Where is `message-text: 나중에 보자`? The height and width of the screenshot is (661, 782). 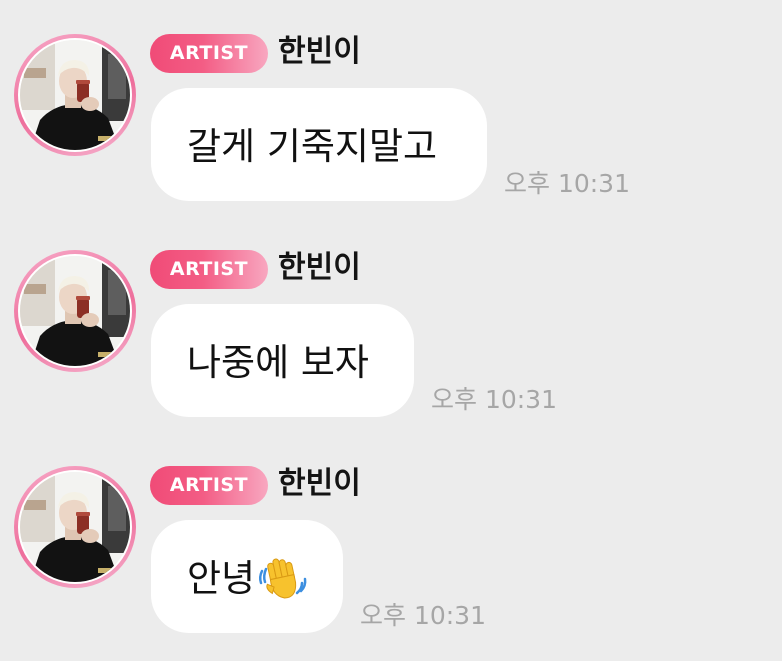
message-text: 나중에 보자 is located at coordinates (278, 362).